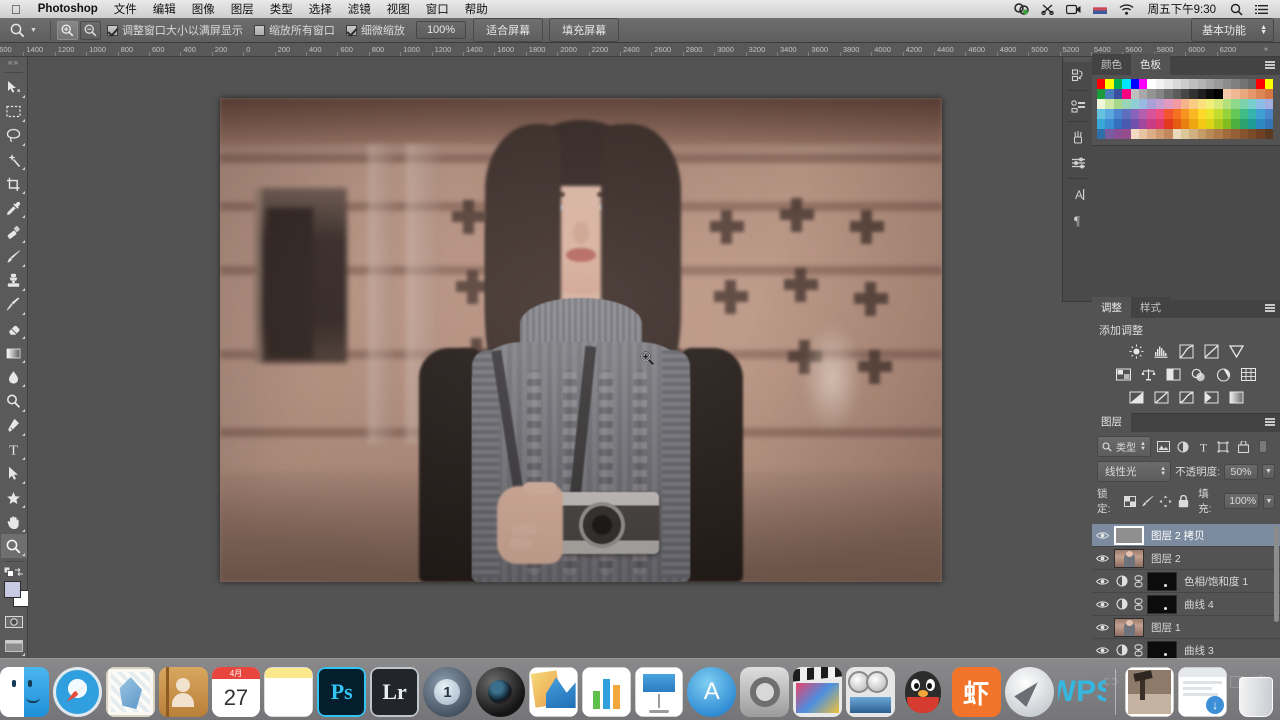  Describe the element at coordinates (14, 88) in the screenshot. I see `move-tool` at that location.